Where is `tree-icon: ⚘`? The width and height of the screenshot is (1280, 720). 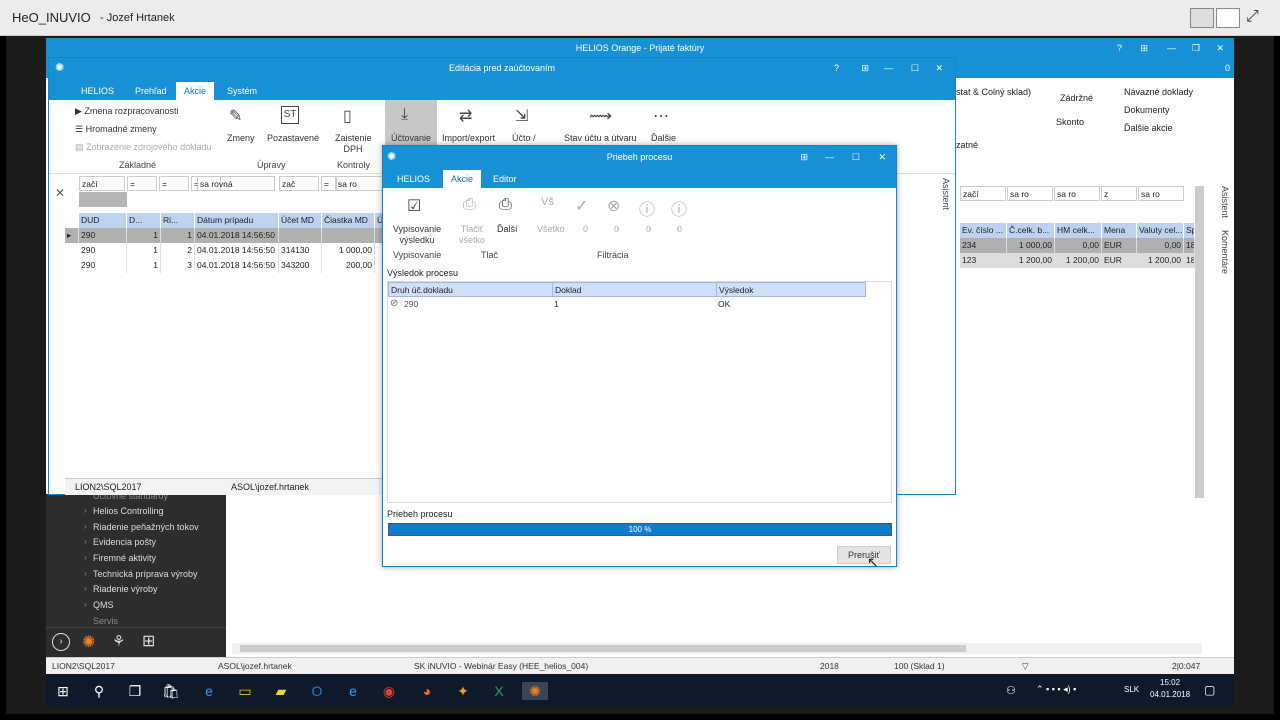
tree-icon: ⚘ is located at coordinates (118, 641).